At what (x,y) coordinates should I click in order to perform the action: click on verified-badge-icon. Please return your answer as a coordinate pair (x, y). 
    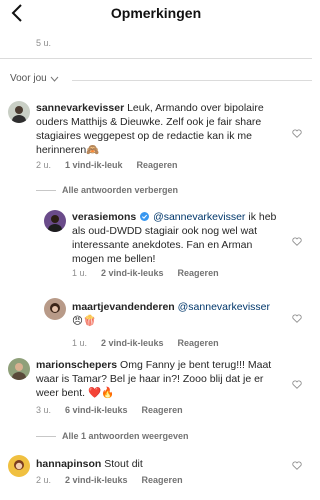
    Looking at the image, I should click on (145, 216).